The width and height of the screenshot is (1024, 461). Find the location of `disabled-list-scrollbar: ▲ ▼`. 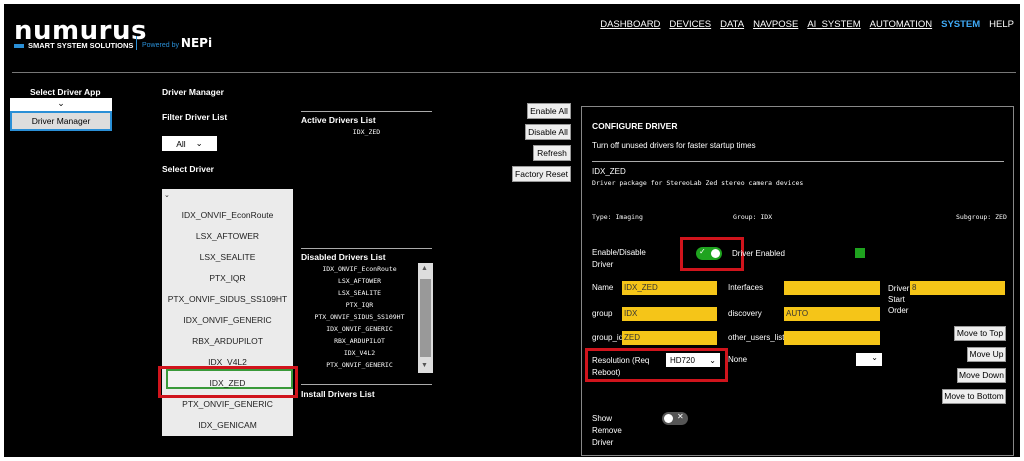

disabled-list-scrollbar: ▲ ▼ is located at coordinates (425, 318).